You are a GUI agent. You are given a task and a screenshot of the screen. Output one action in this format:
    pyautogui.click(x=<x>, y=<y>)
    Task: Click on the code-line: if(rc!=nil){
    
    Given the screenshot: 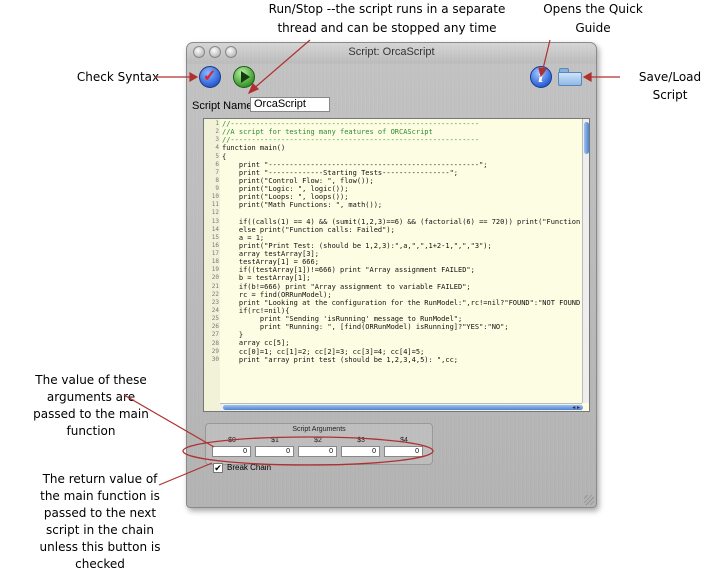 What is the action you would take?
    pyautogui.click(x=256, y=310)
    